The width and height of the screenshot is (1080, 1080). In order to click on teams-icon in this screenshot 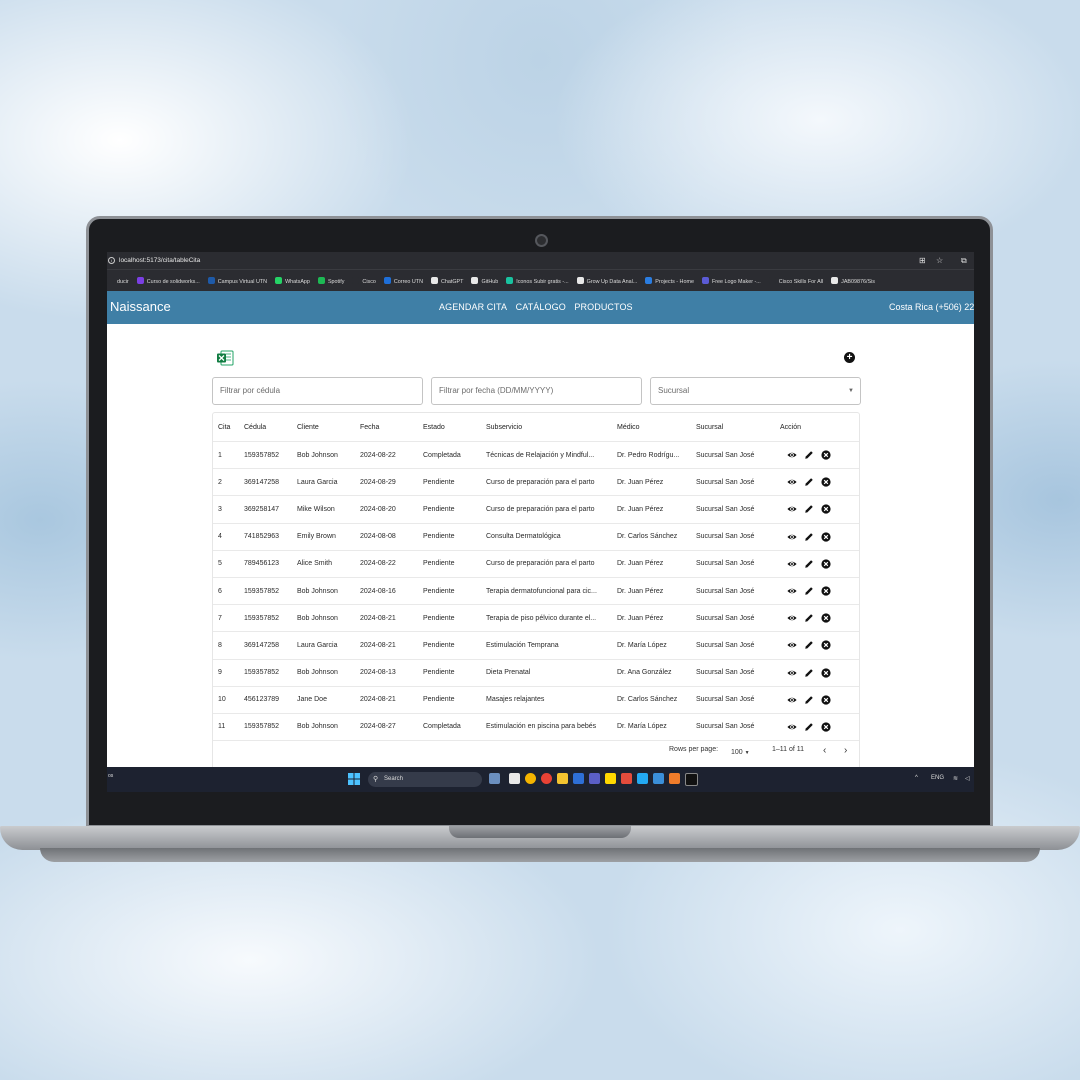, I will do `click(594, 778)`.